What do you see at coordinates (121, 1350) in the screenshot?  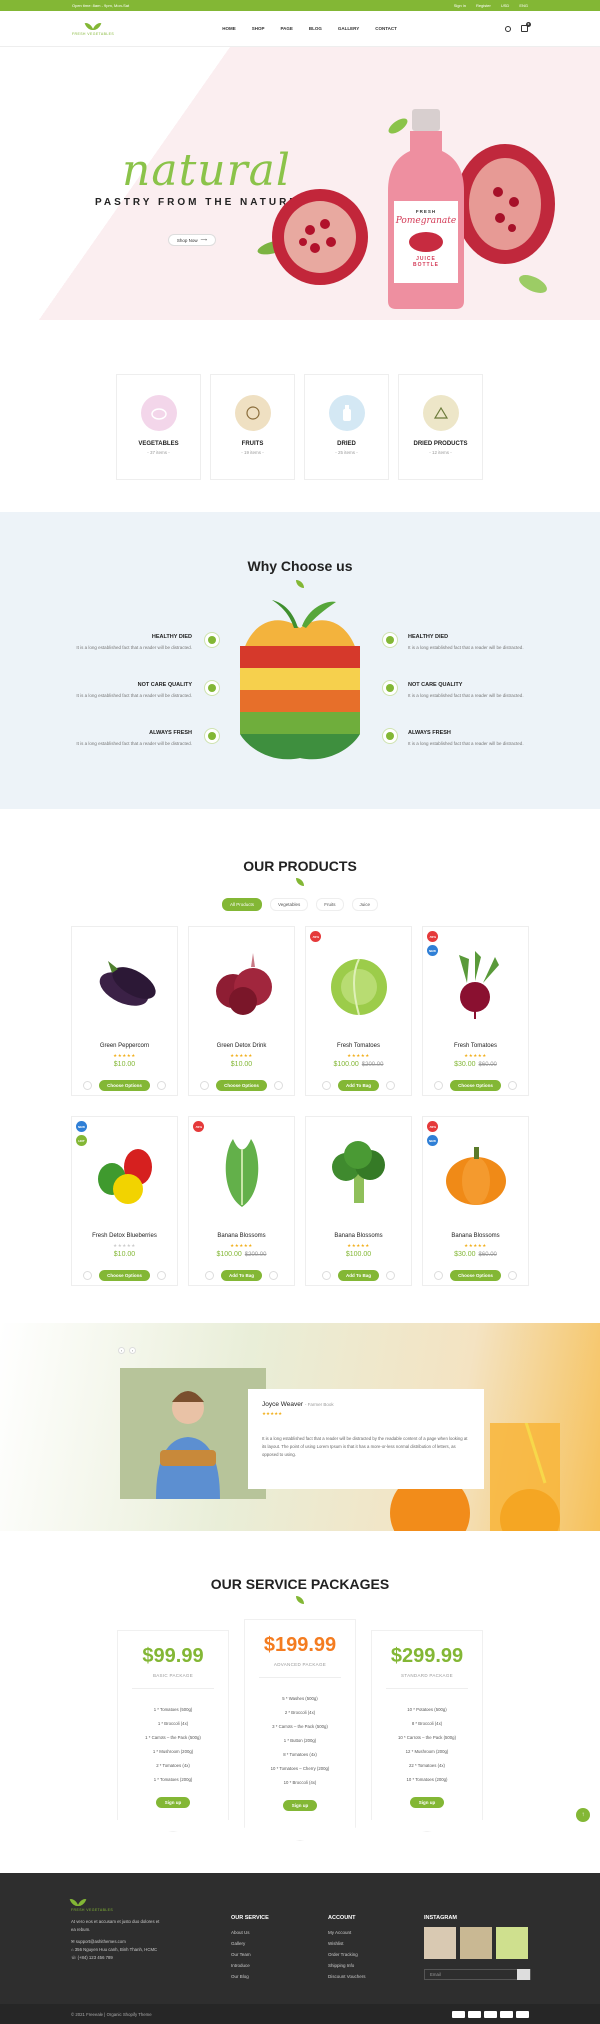 I see `prev-arrow-icon: ‹` at bounding box center [121, 1350].